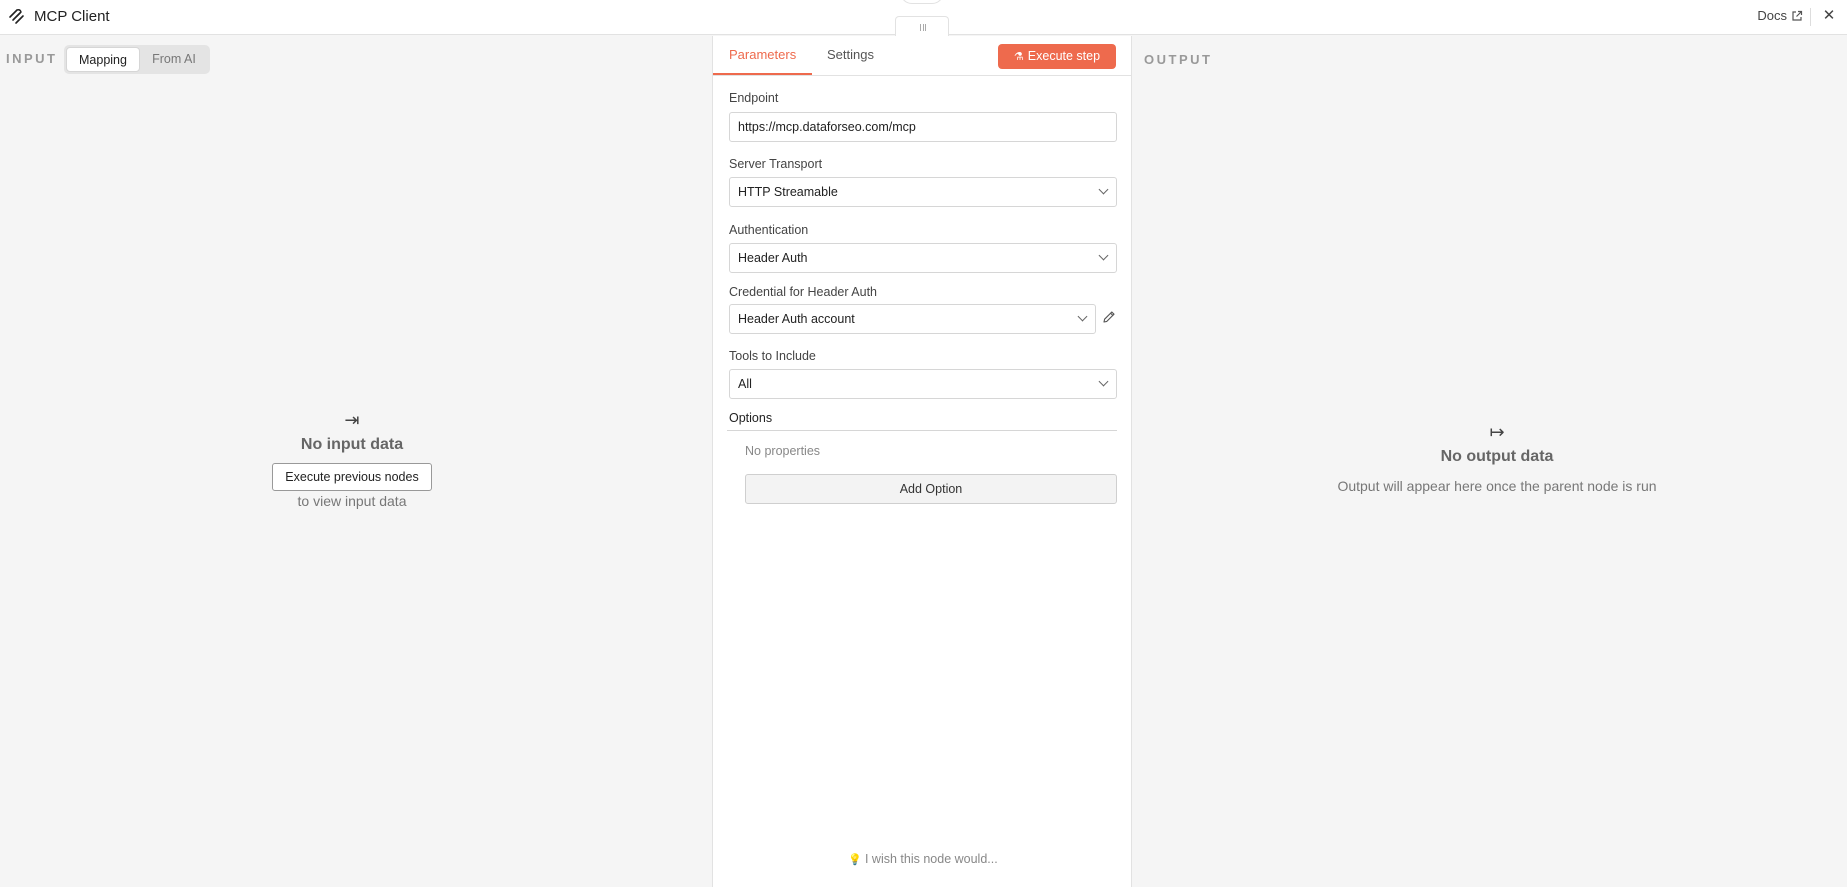  I want to click on tools-select: All, so click(923, 384).